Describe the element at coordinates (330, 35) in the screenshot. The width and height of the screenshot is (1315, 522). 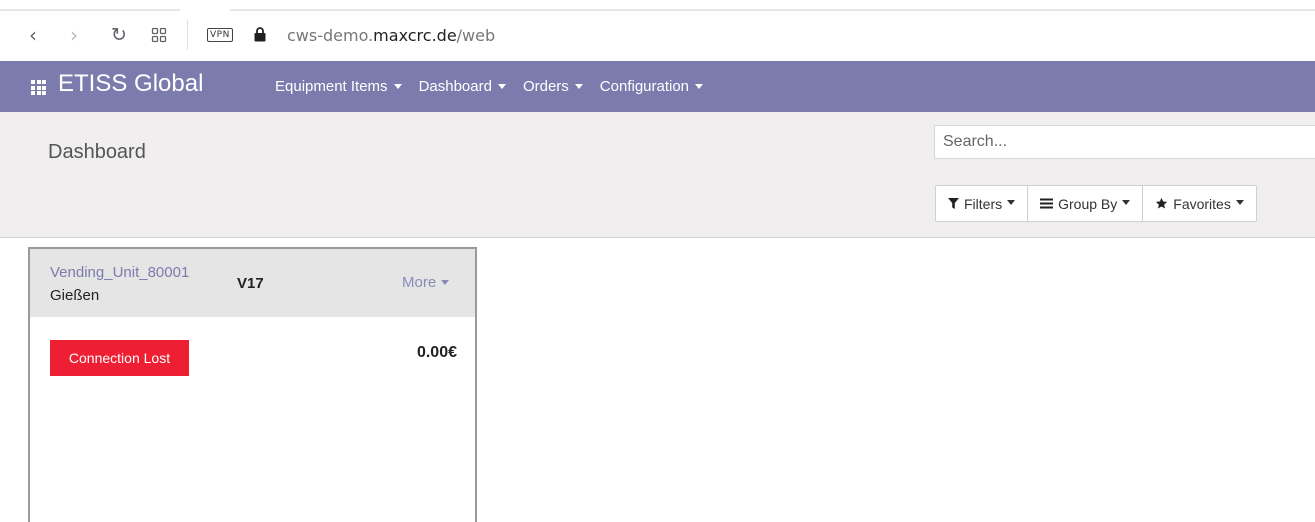
I see `url-prefix: cws-demo.` at that location.